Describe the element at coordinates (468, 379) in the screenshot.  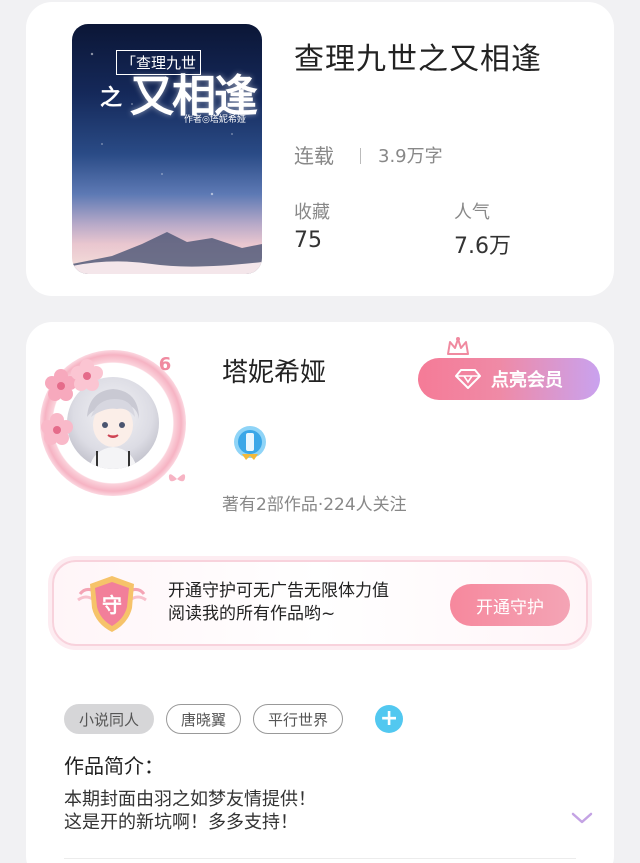
I see `diamond-icon` at that location.